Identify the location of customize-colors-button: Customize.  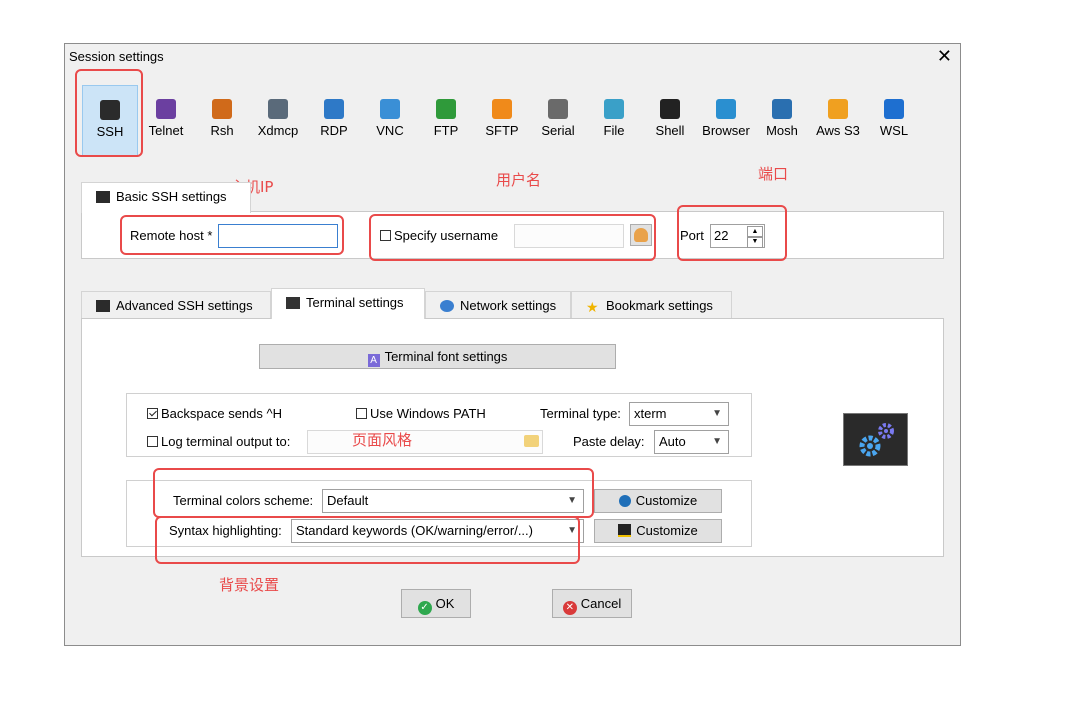
(658, 501).